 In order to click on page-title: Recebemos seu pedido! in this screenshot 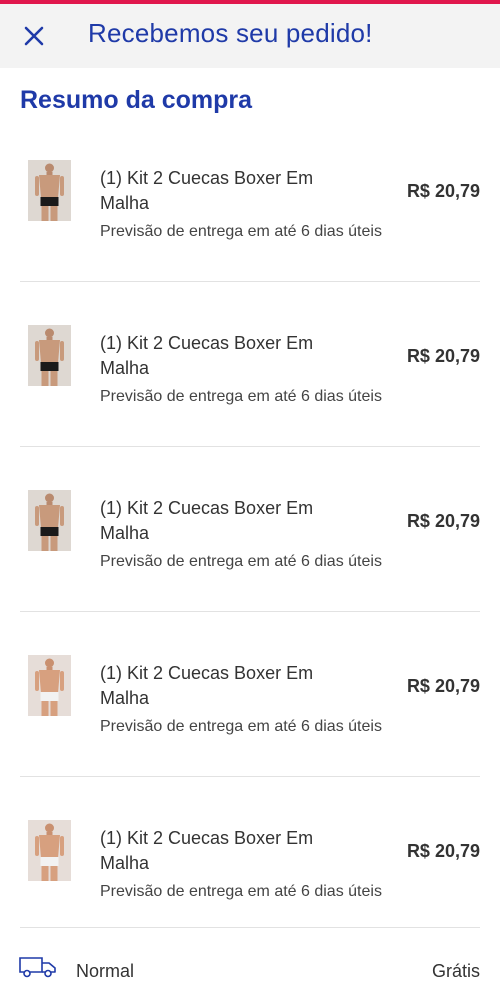, I will do `click(230, 33)`.